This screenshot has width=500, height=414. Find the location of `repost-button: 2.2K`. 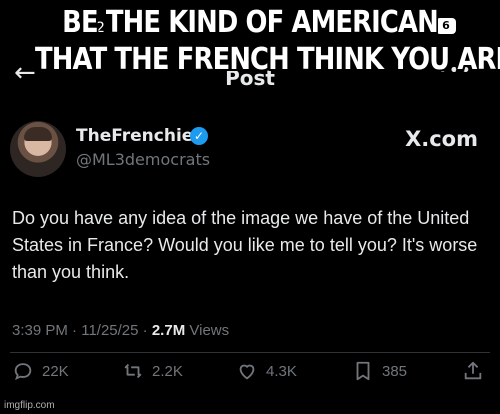

repost-button: 2.2K is located at coordinates (152, 371).